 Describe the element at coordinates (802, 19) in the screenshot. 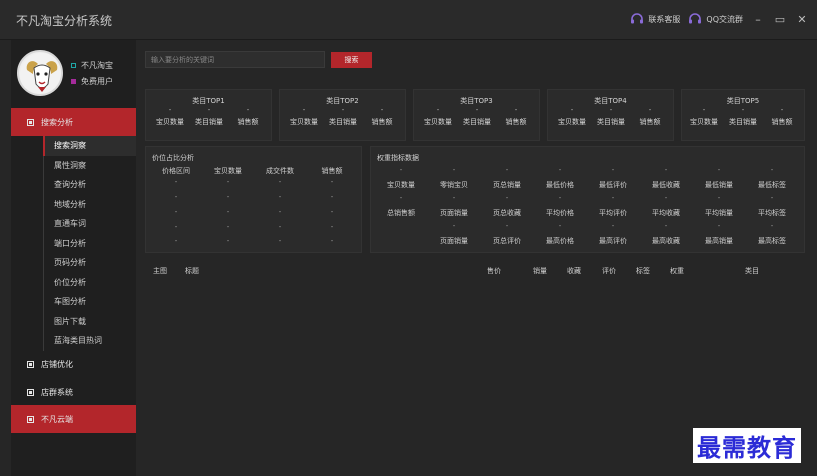

I see `close-icon: ✕` at that location.